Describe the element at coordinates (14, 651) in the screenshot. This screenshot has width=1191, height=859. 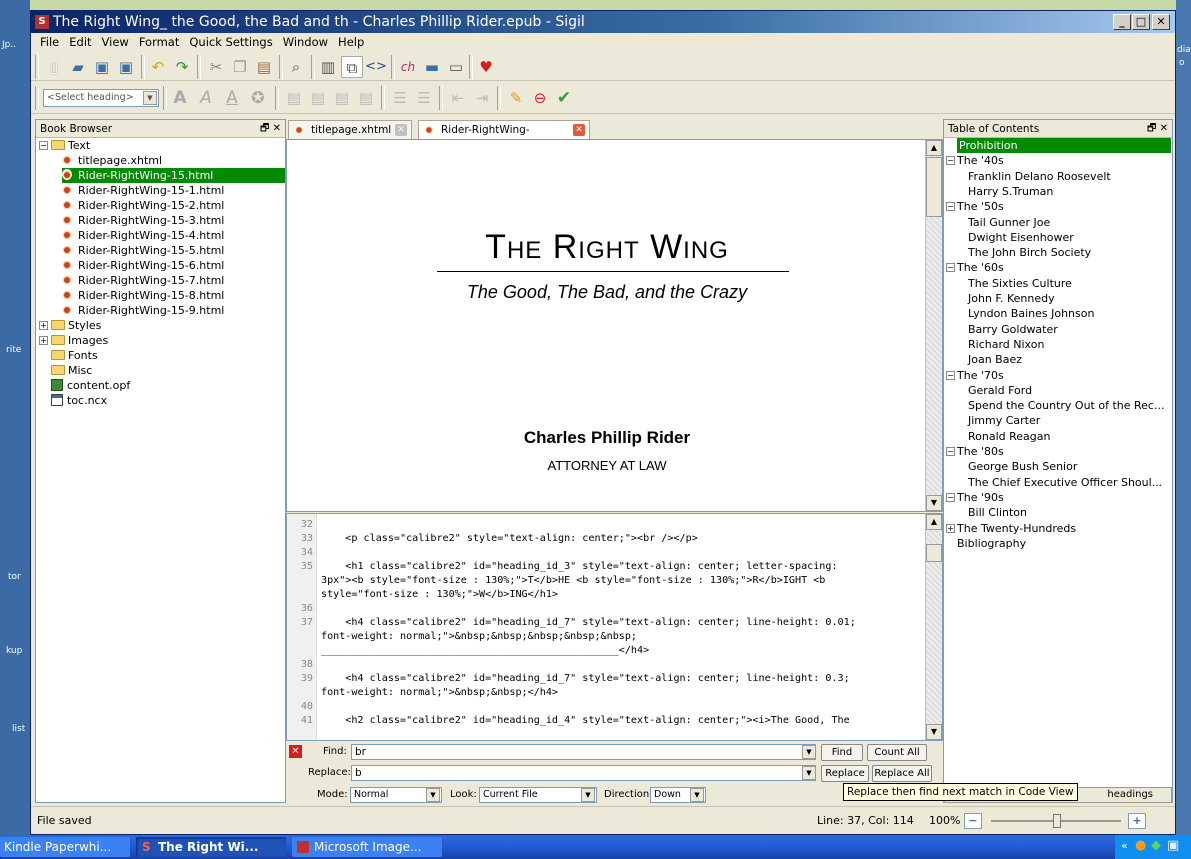
I see `desktop-label: kup` at that location.